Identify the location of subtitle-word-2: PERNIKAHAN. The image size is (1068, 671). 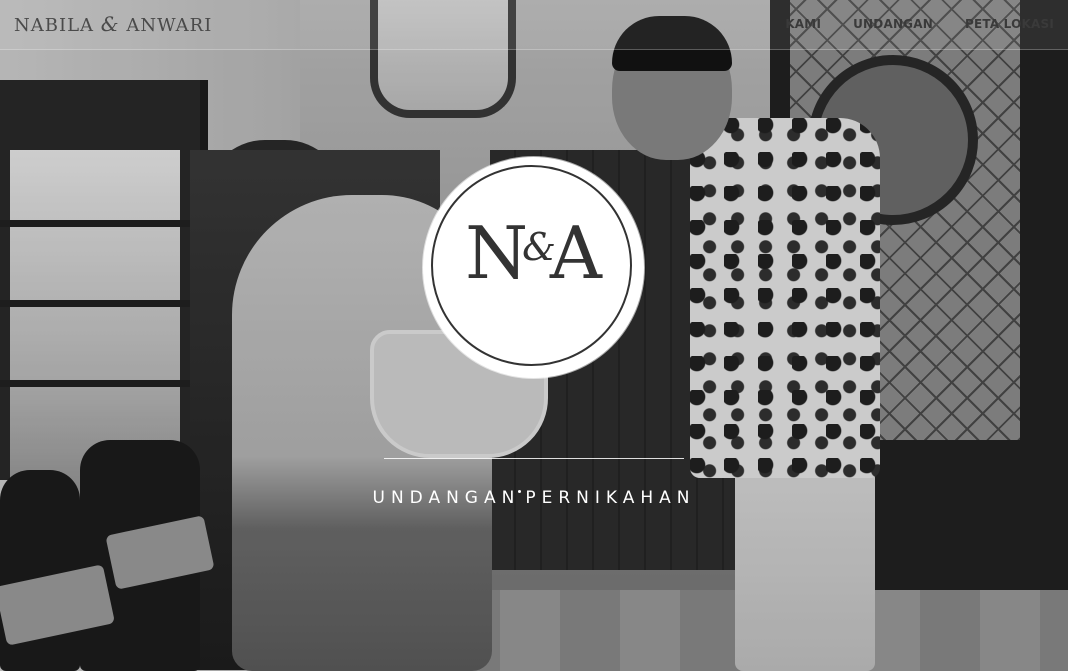
(610, 498).